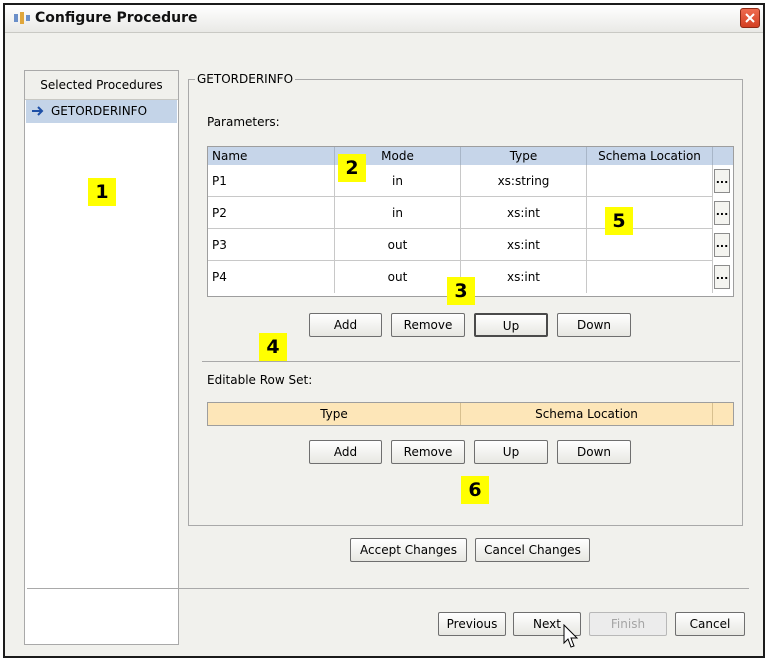  I want to click on callout-1: 1, so click(102, 192).